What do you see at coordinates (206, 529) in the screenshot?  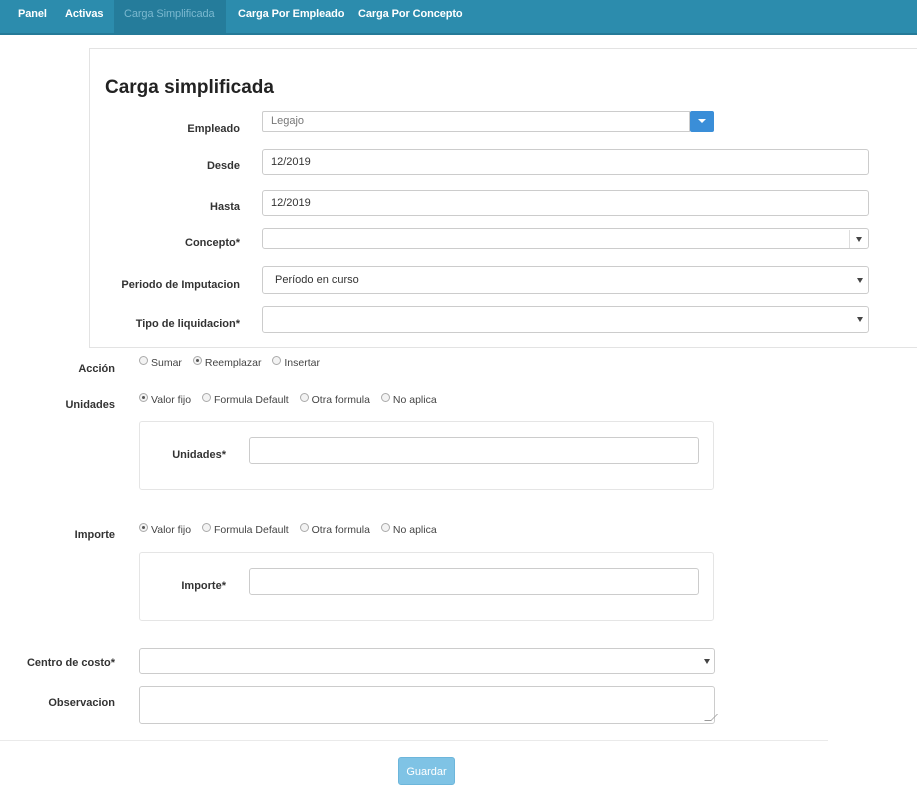 I see `importe-radio-formula-default` at bounding box center [206, 529].